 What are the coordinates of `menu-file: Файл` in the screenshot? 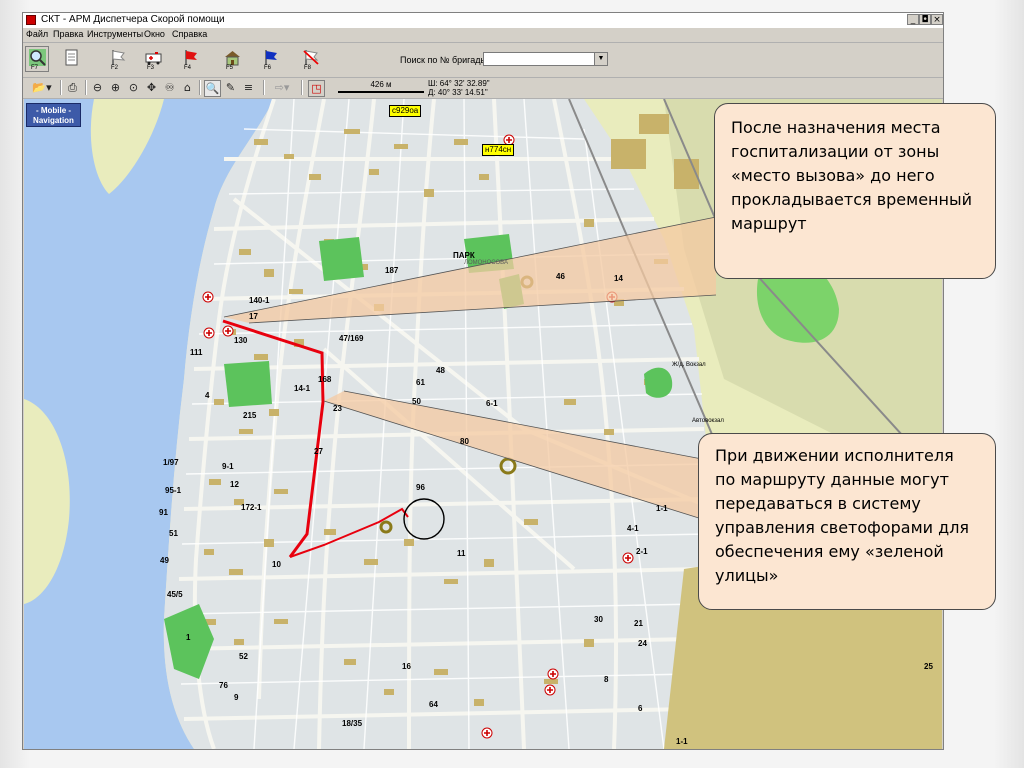 It's located at (37, 34).